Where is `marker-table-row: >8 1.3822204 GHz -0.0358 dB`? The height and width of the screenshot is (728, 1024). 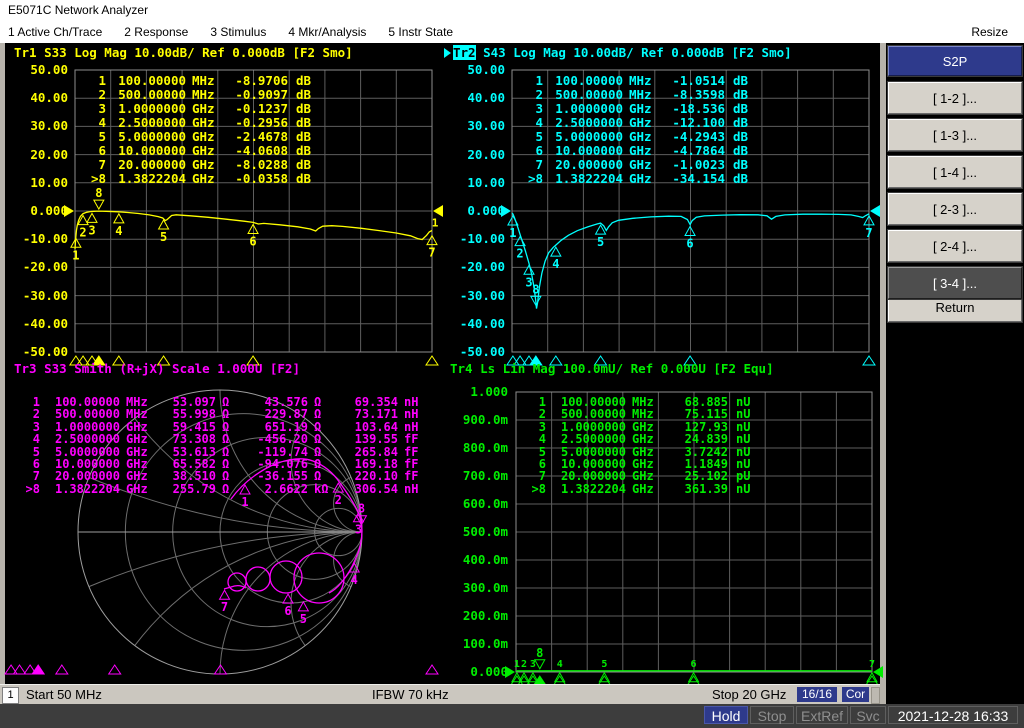 marker-table-row: >8 1.3822204 GHz -0.0358 dB is located at coordinates (201, 178).